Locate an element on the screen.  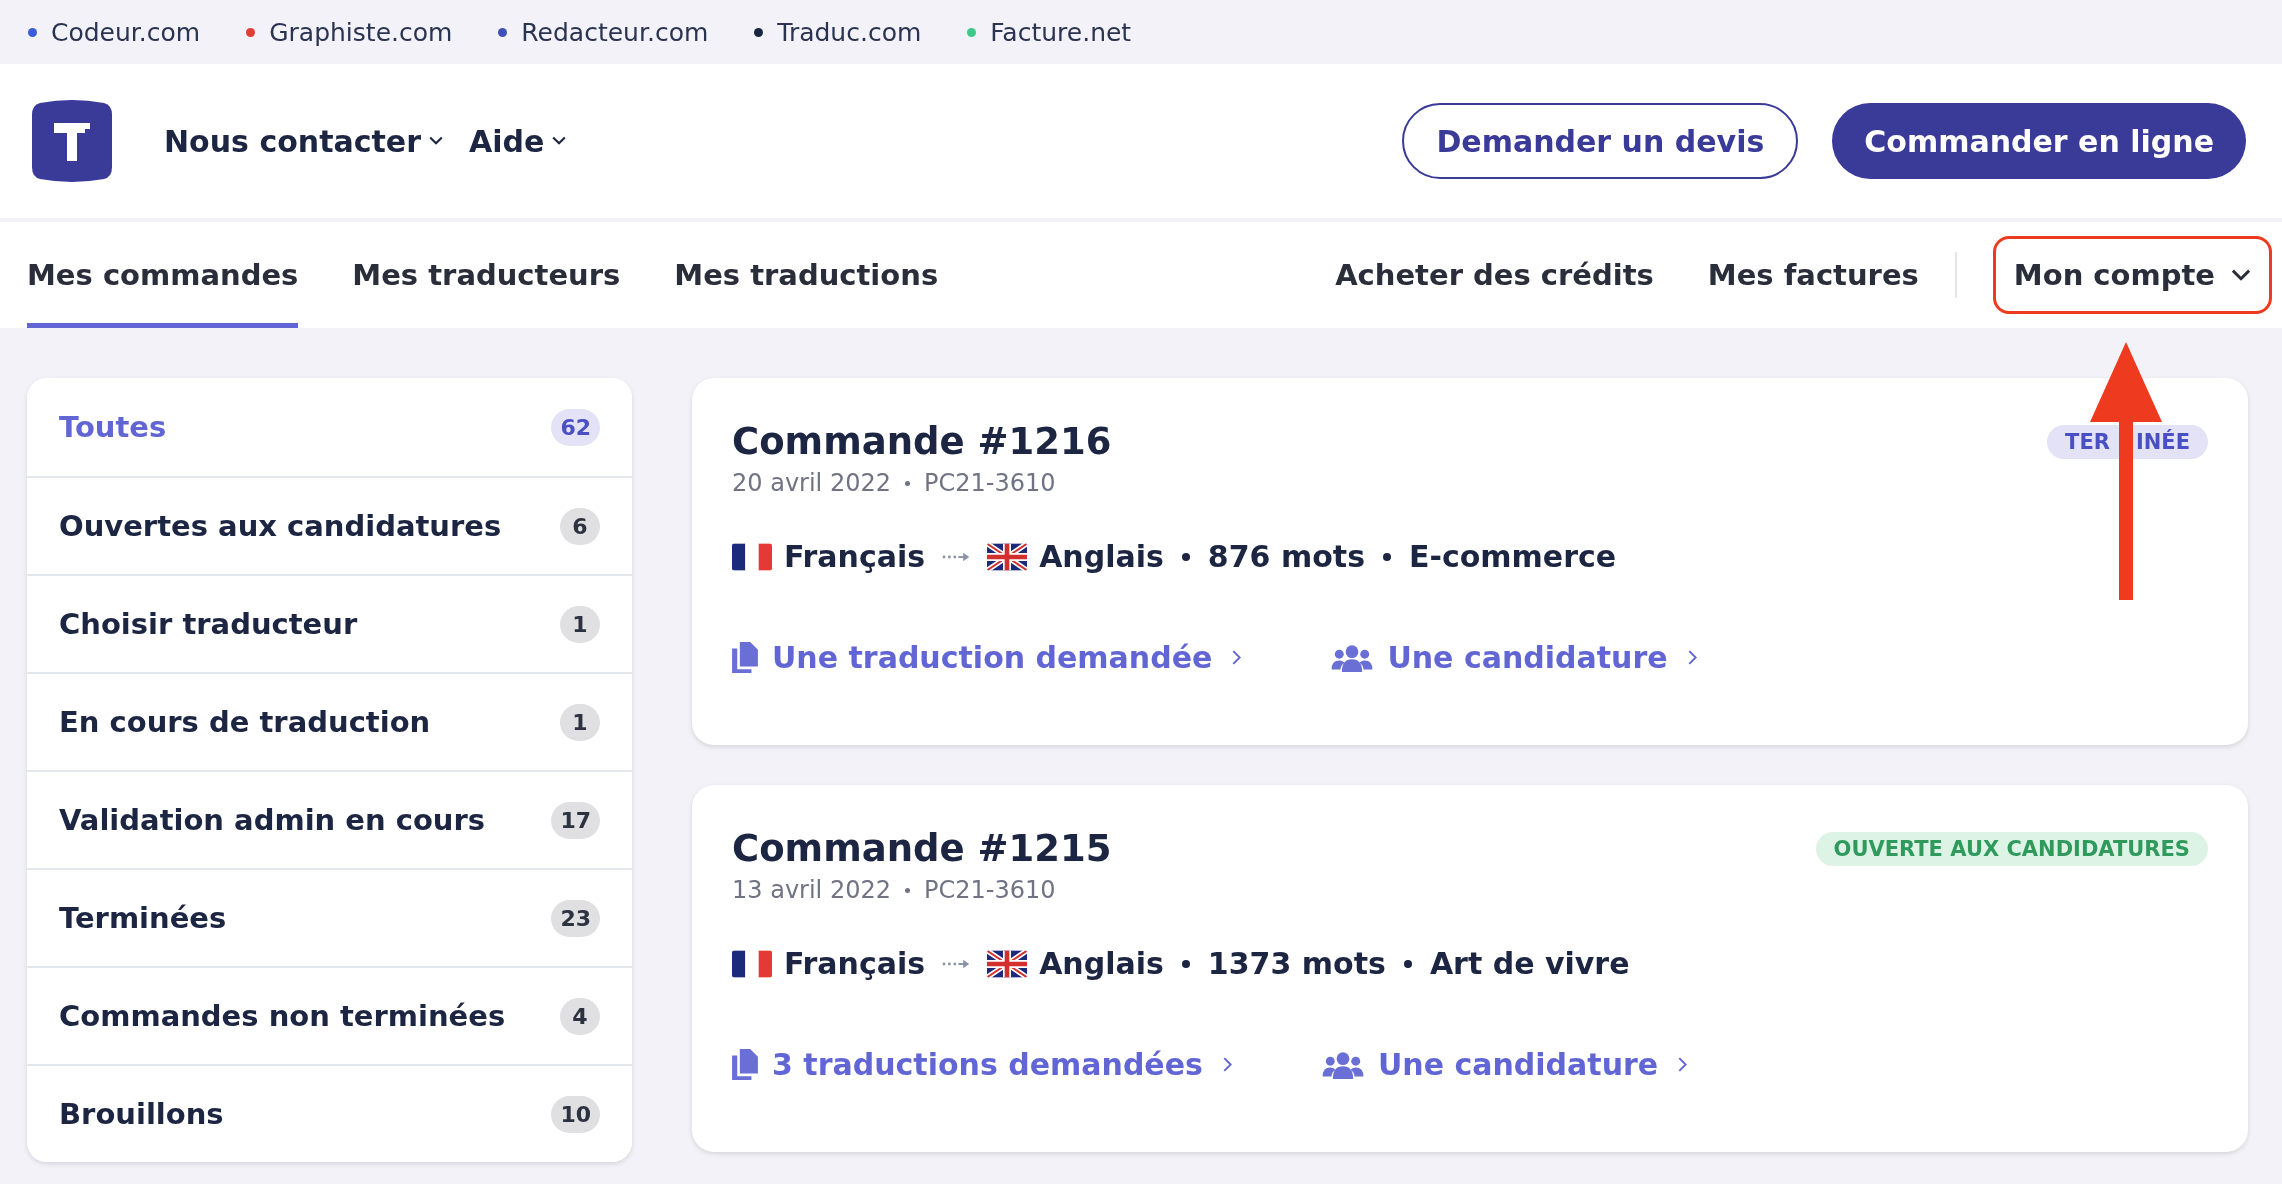
filter-label: Commandes non terminées is located at coordinates (282, 1016).